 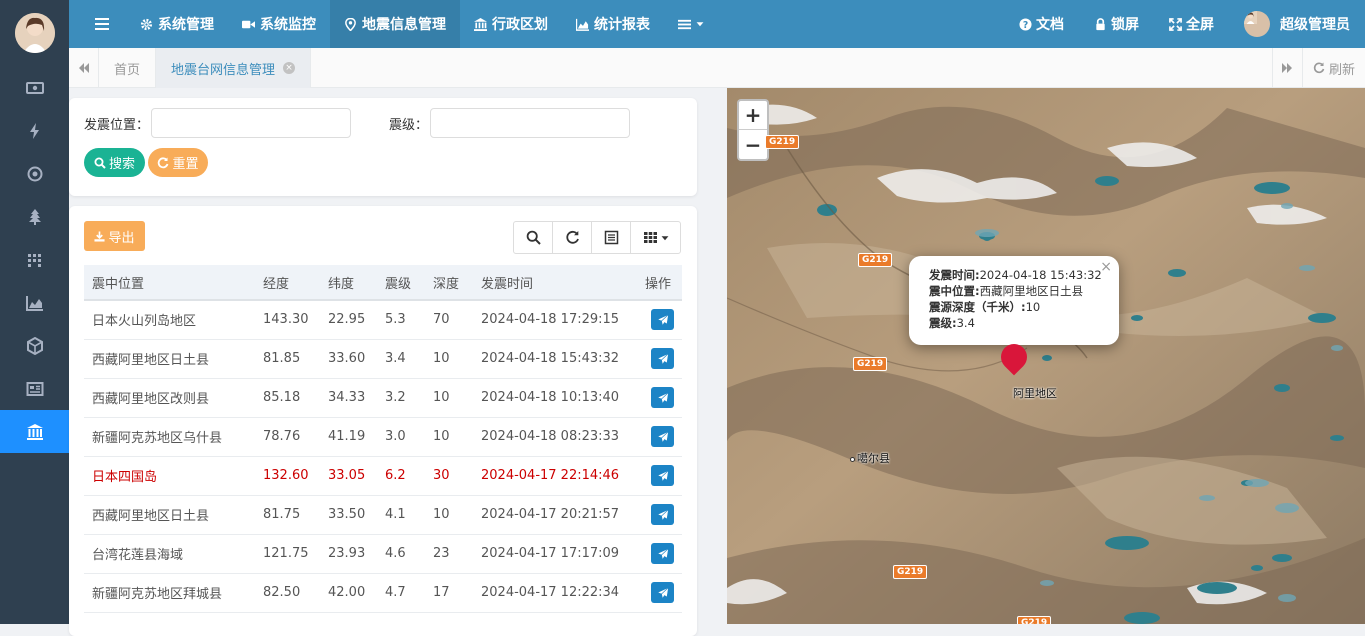 I want to click on cell-time: 2024-04-18 17:29:15, so click(x=555, y=320).